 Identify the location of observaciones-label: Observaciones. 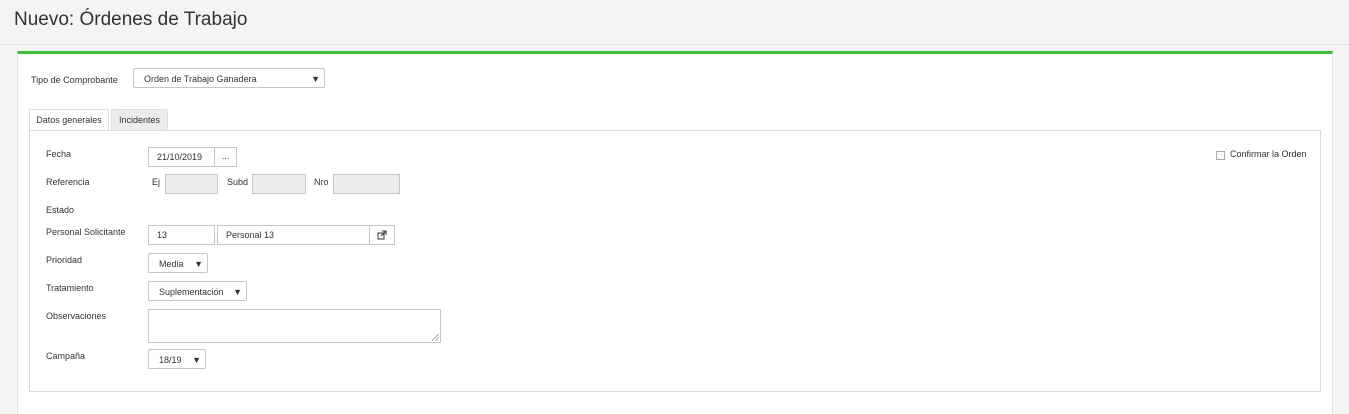
(76, 316).